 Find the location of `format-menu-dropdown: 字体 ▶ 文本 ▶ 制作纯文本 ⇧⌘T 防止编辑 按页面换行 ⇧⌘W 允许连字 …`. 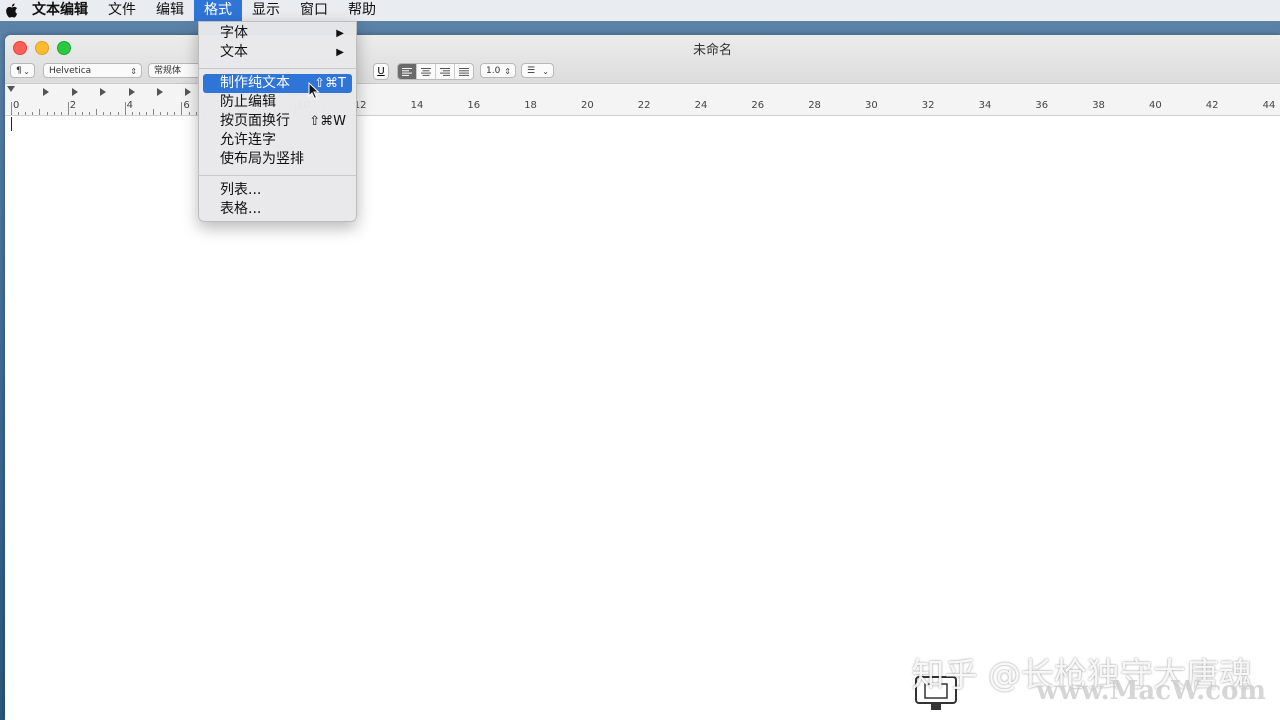

format-menu-dropdown: 字体 ▶ 文本 ▶ 制作纯文本 ⇧⌘T 防止编辑 按页面换行 ⇧⌘W 允许连字 … is located at coordinates (277, 121).